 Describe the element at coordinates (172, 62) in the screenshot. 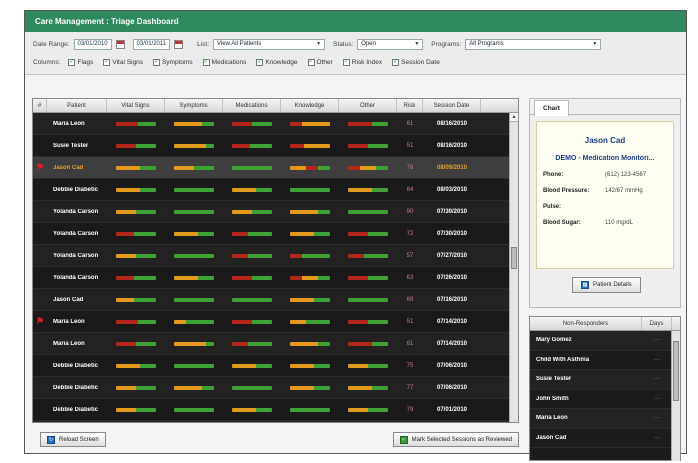

I see `column-toggle: ✓ Symptoms` at that location.